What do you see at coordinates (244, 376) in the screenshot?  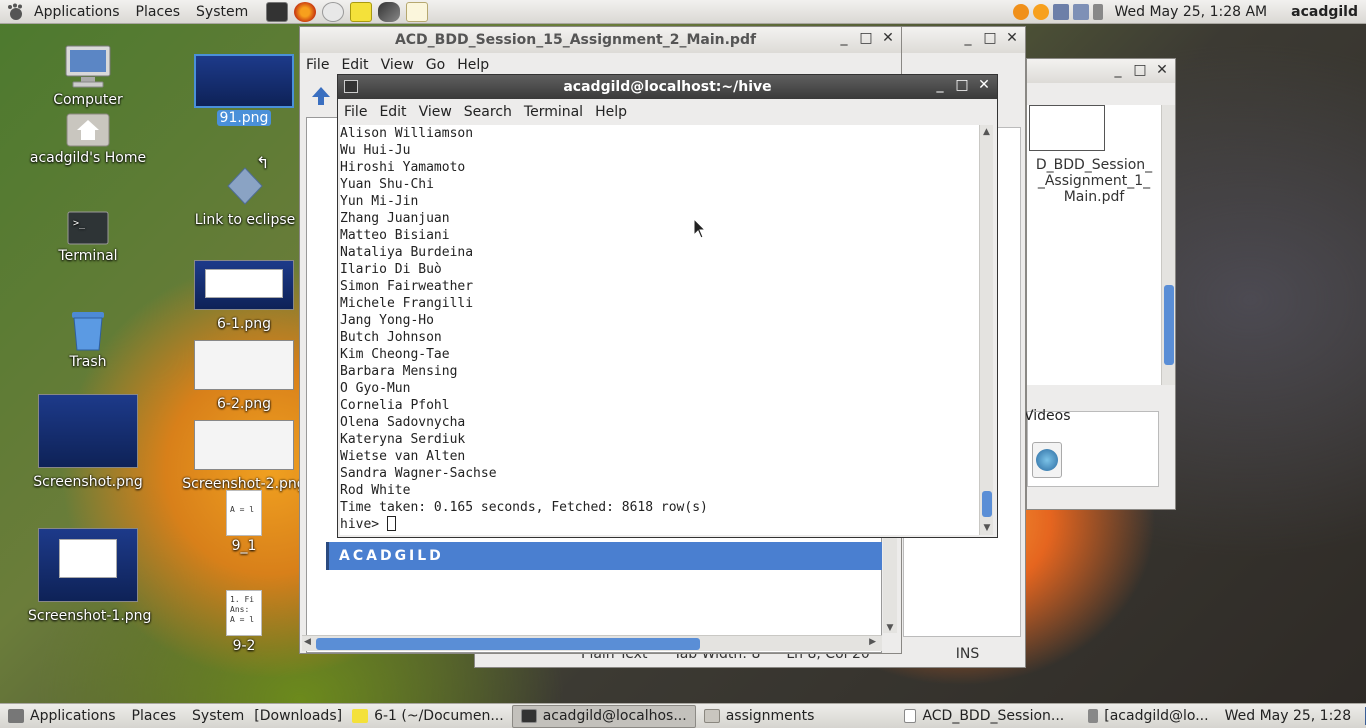 I see `desktop-icon-6-2-png: 6-2.png` at bounding box center [244, 376].